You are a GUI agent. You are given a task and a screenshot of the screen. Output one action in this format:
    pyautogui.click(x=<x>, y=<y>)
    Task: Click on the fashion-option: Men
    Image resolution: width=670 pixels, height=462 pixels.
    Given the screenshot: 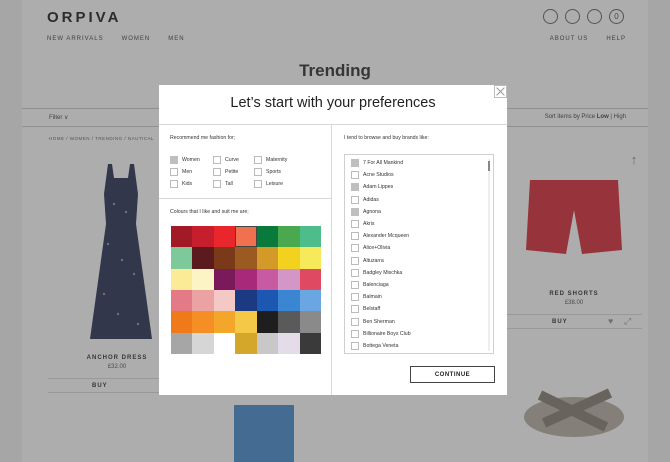 What is the action you would take?
    pyautogui.click(x=191, y=171)
    